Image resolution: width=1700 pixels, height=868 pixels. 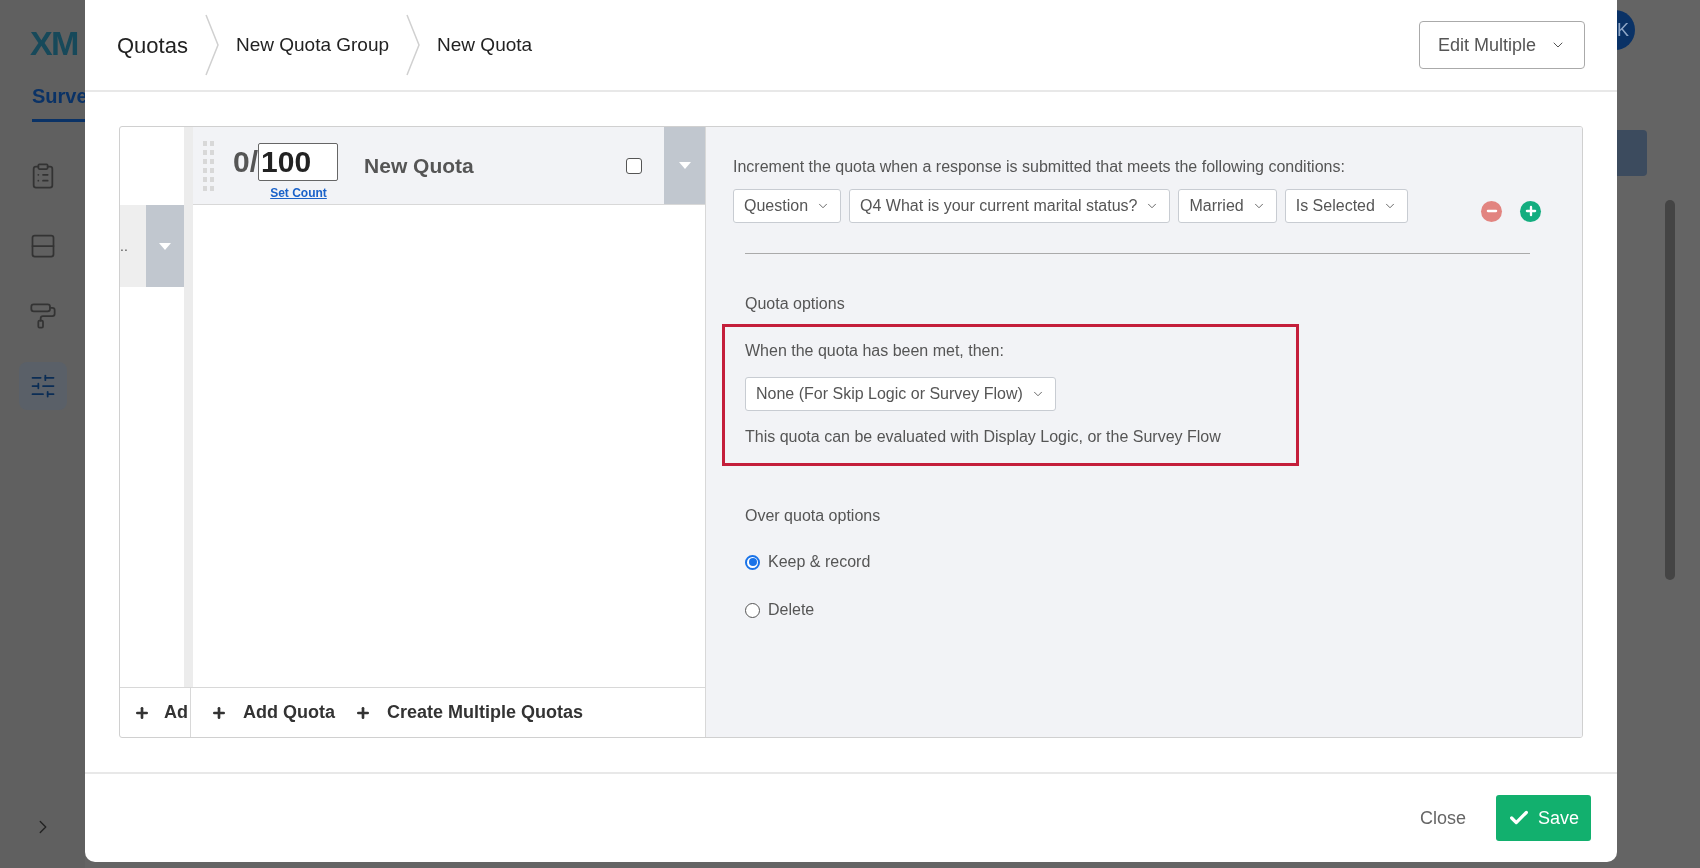 What do you see at coordinates (787, 206) in the screenshot?
I see `dropdown: Question` at bounding box center [787, 206].